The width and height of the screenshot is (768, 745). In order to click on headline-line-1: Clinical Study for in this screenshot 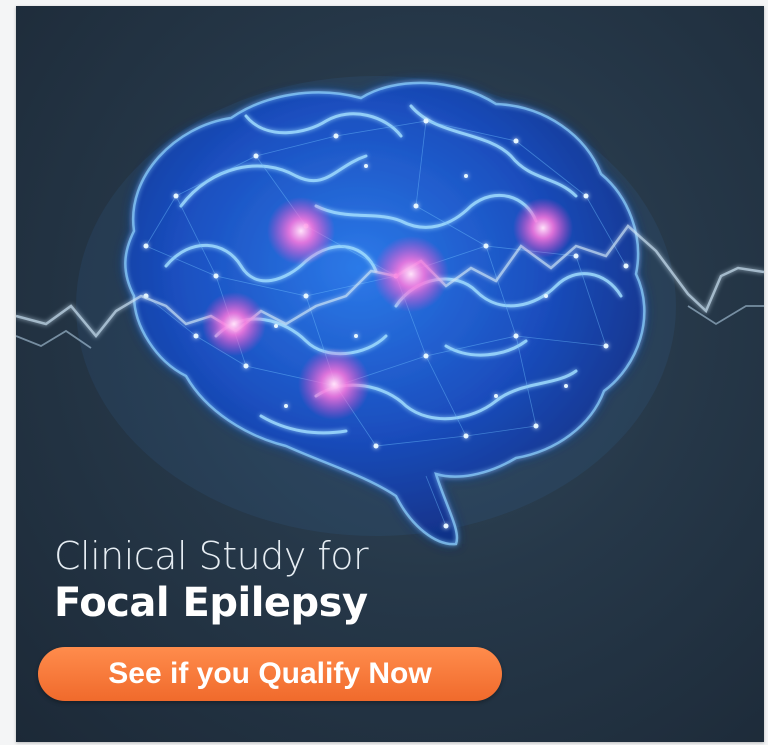, I will do `click(211, 556)`.